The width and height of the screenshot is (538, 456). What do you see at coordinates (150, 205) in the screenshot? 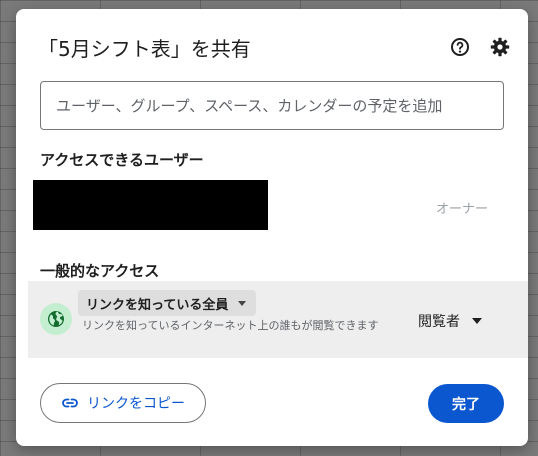
I see `redacted-user-block` at bounding box center [150, 205].